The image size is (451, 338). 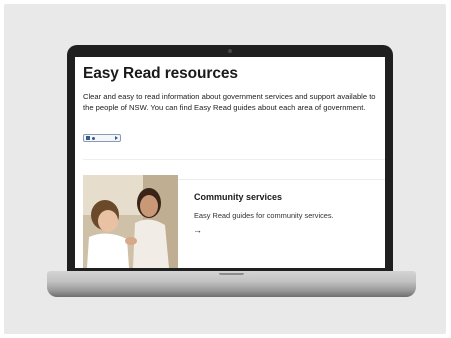 I want to click on record-dot-icon, so click(x=93, y=138).